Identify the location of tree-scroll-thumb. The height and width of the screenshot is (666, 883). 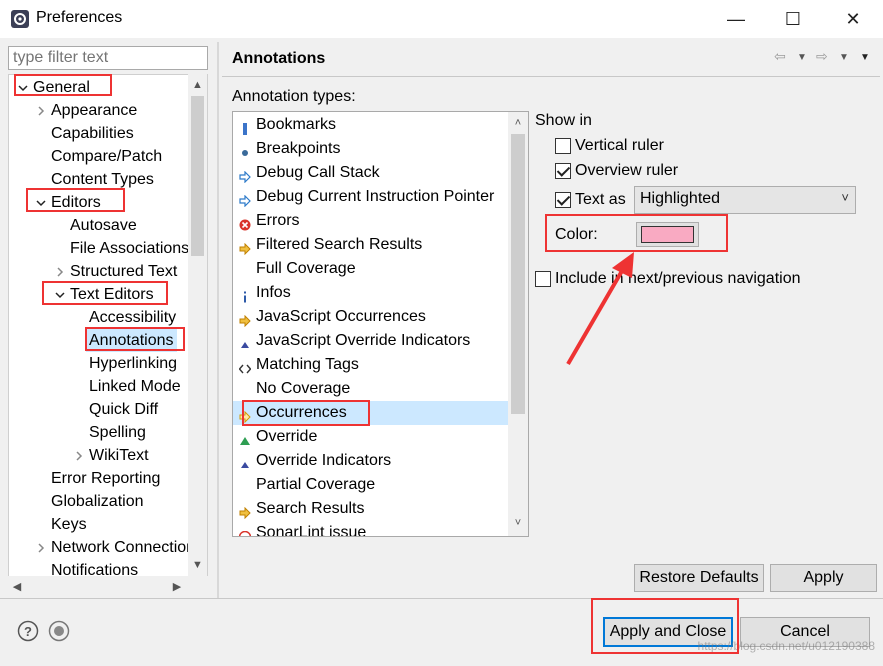
(197, 176).